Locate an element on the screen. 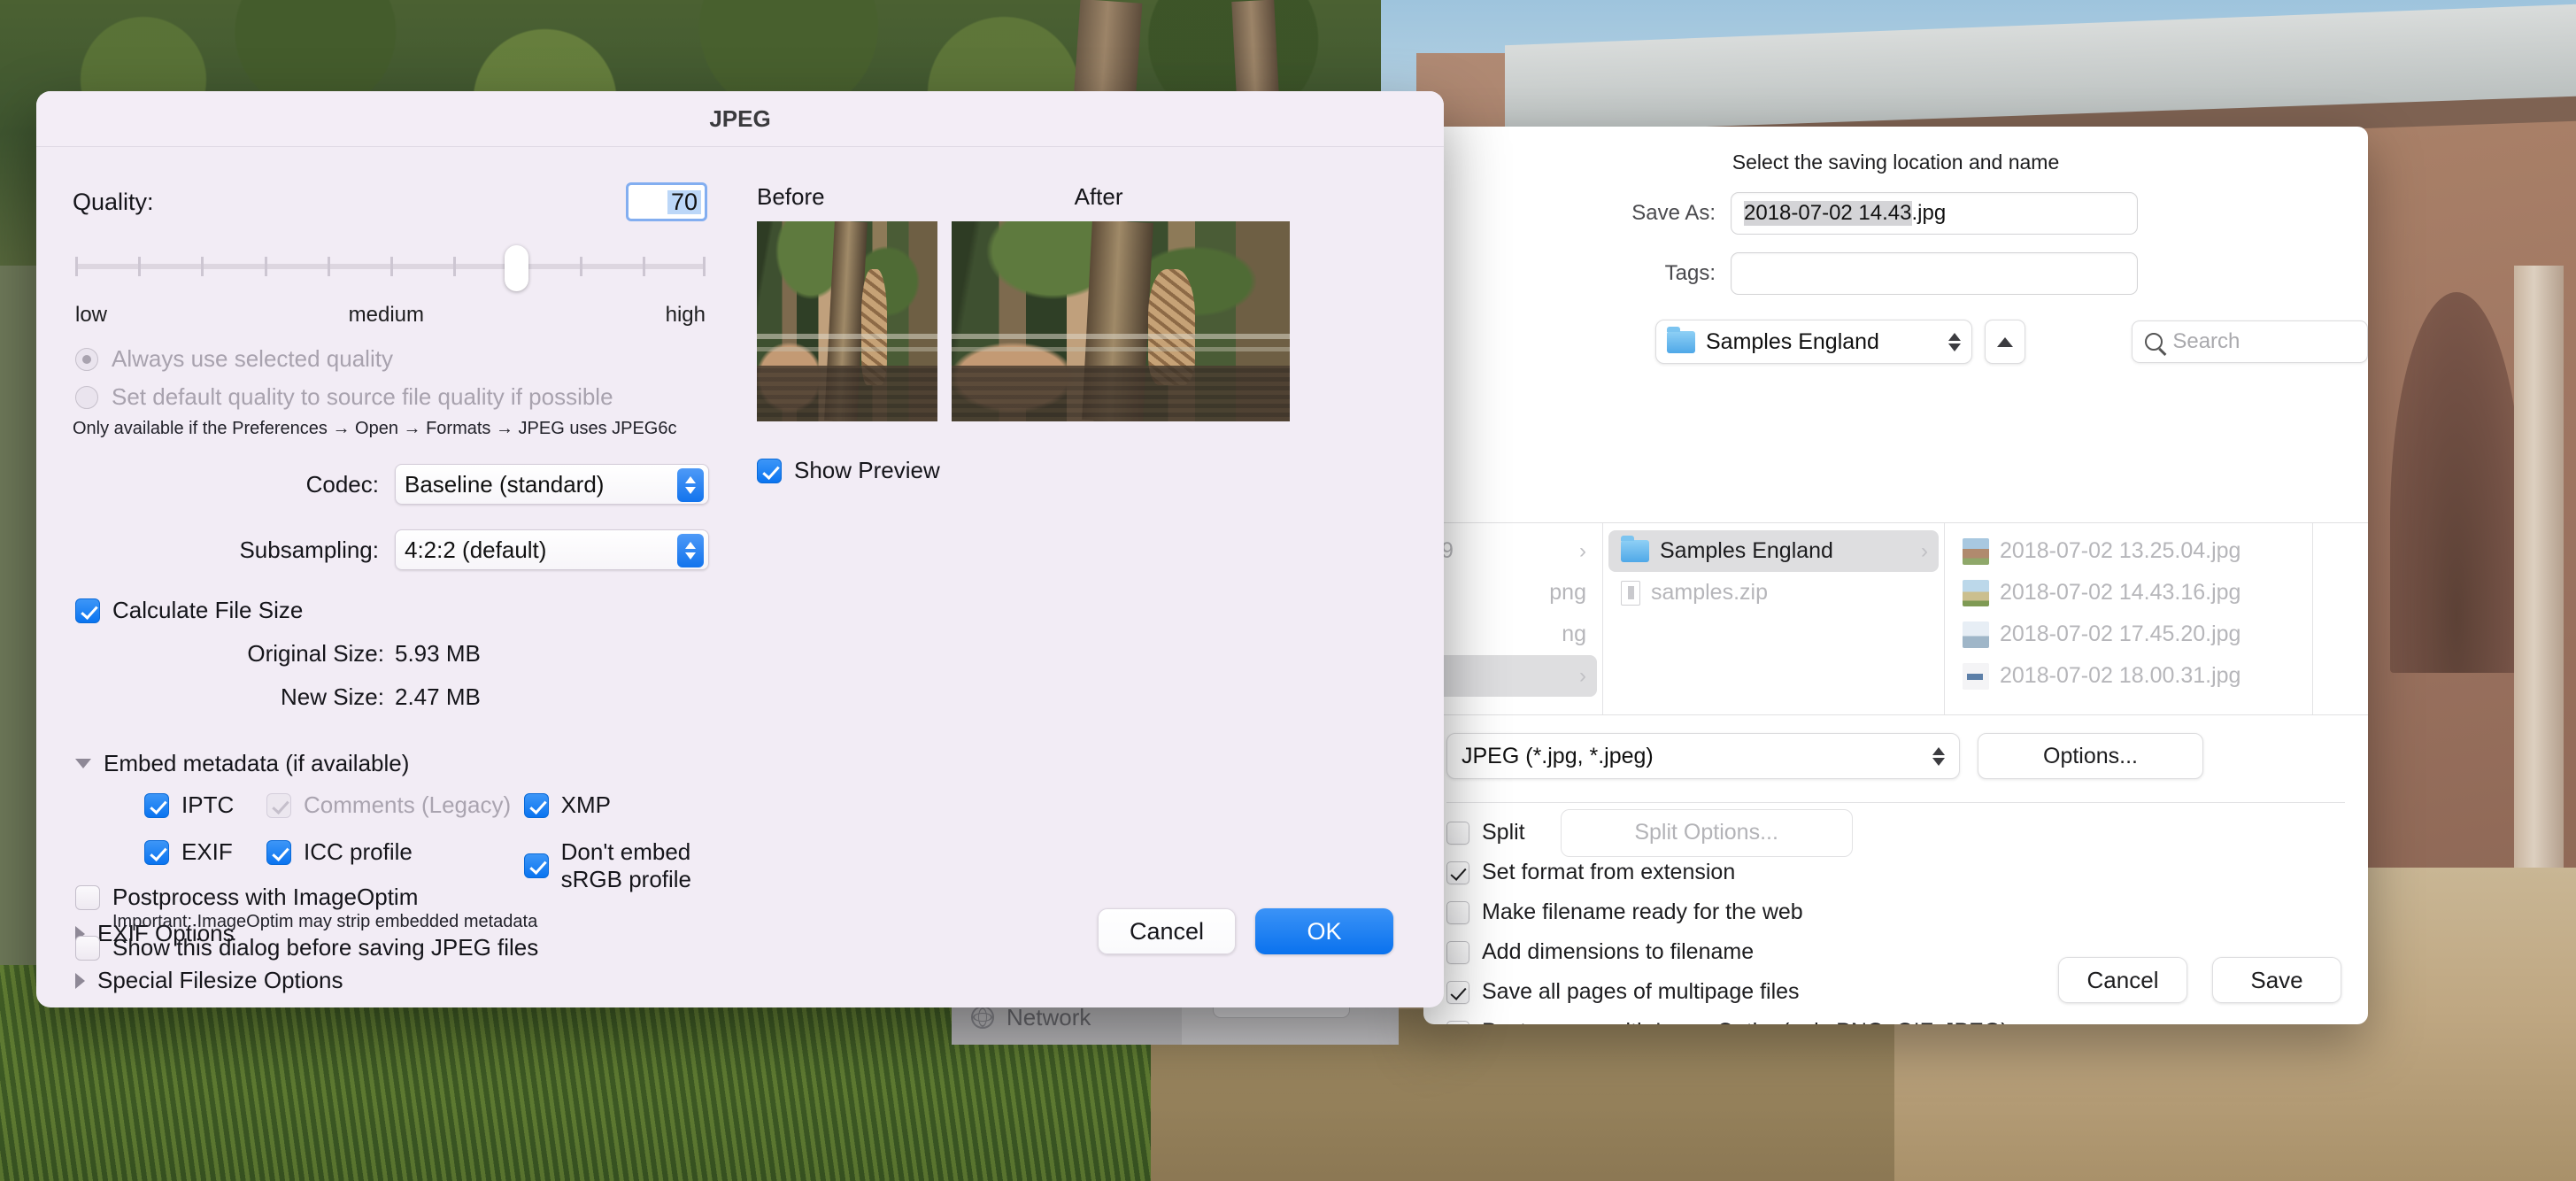 This screenshot has height=1181, width=2576. always-use-quality-radio is located at coordinates (86, 359).